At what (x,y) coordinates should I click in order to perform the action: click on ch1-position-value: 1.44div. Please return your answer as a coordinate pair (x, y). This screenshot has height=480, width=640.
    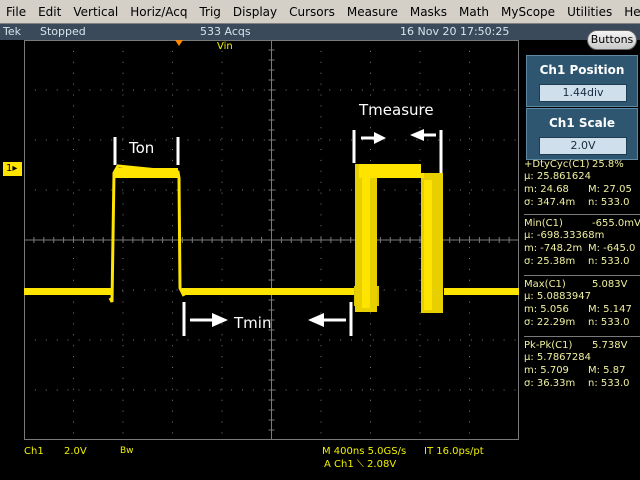
    Looking at the image, I should click on (583, 93).